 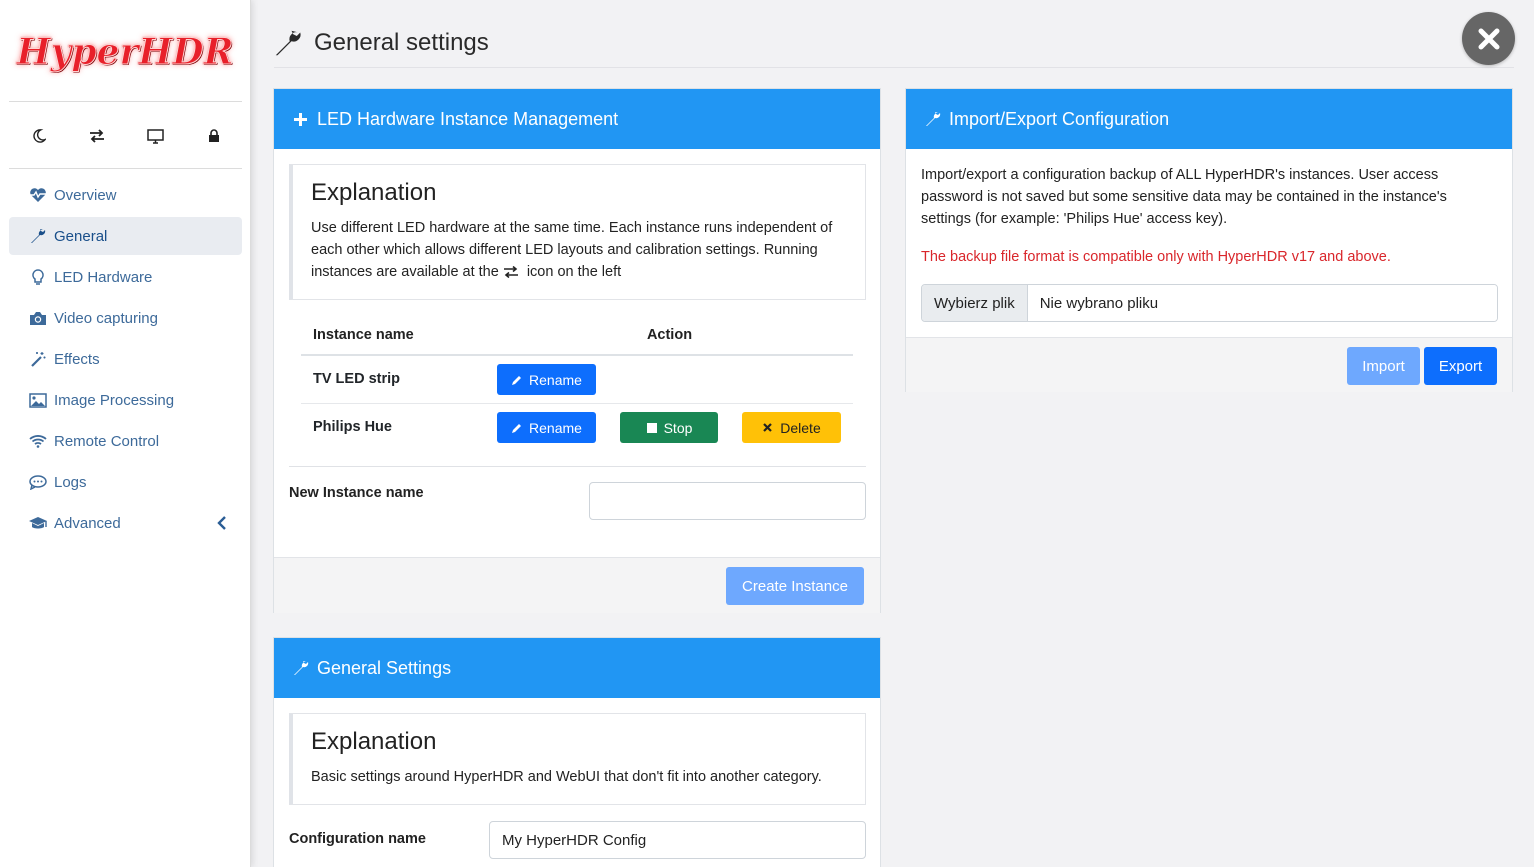 What do you see at coordinates (800, 427) in the screenshot?
I see `button-label: Delete` at bounding box center [800, 427].